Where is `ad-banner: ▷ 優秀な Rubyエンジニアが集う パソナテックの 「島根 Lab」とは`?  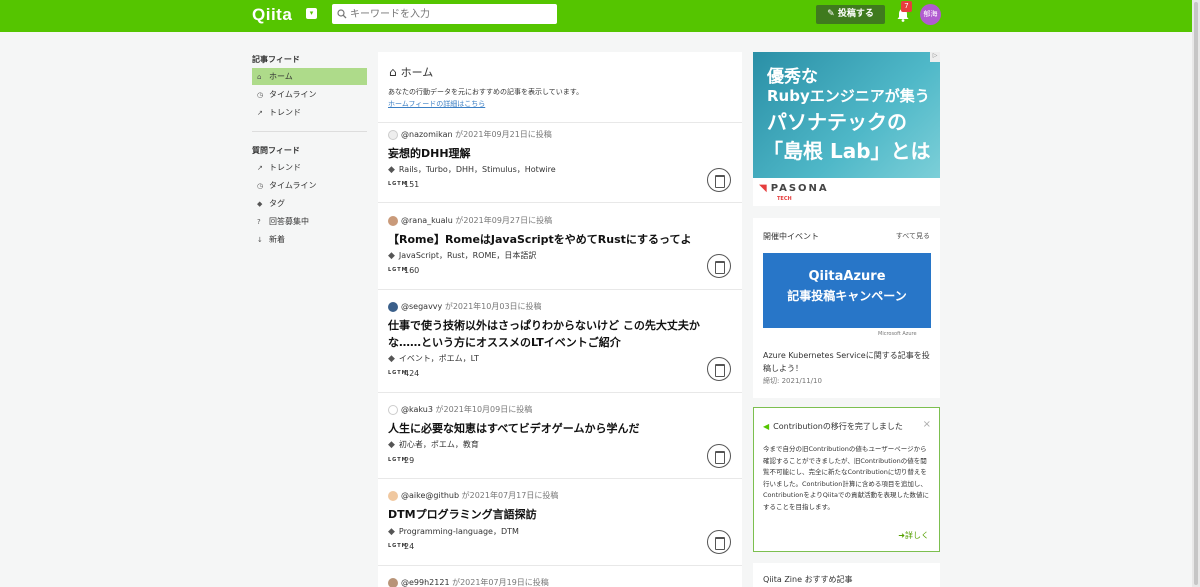
ad-banner: ▷ 優秀な Rubyエンジニアが集う パソナテックの 「島根 Lab」とは is located at coordinates (846, 115).